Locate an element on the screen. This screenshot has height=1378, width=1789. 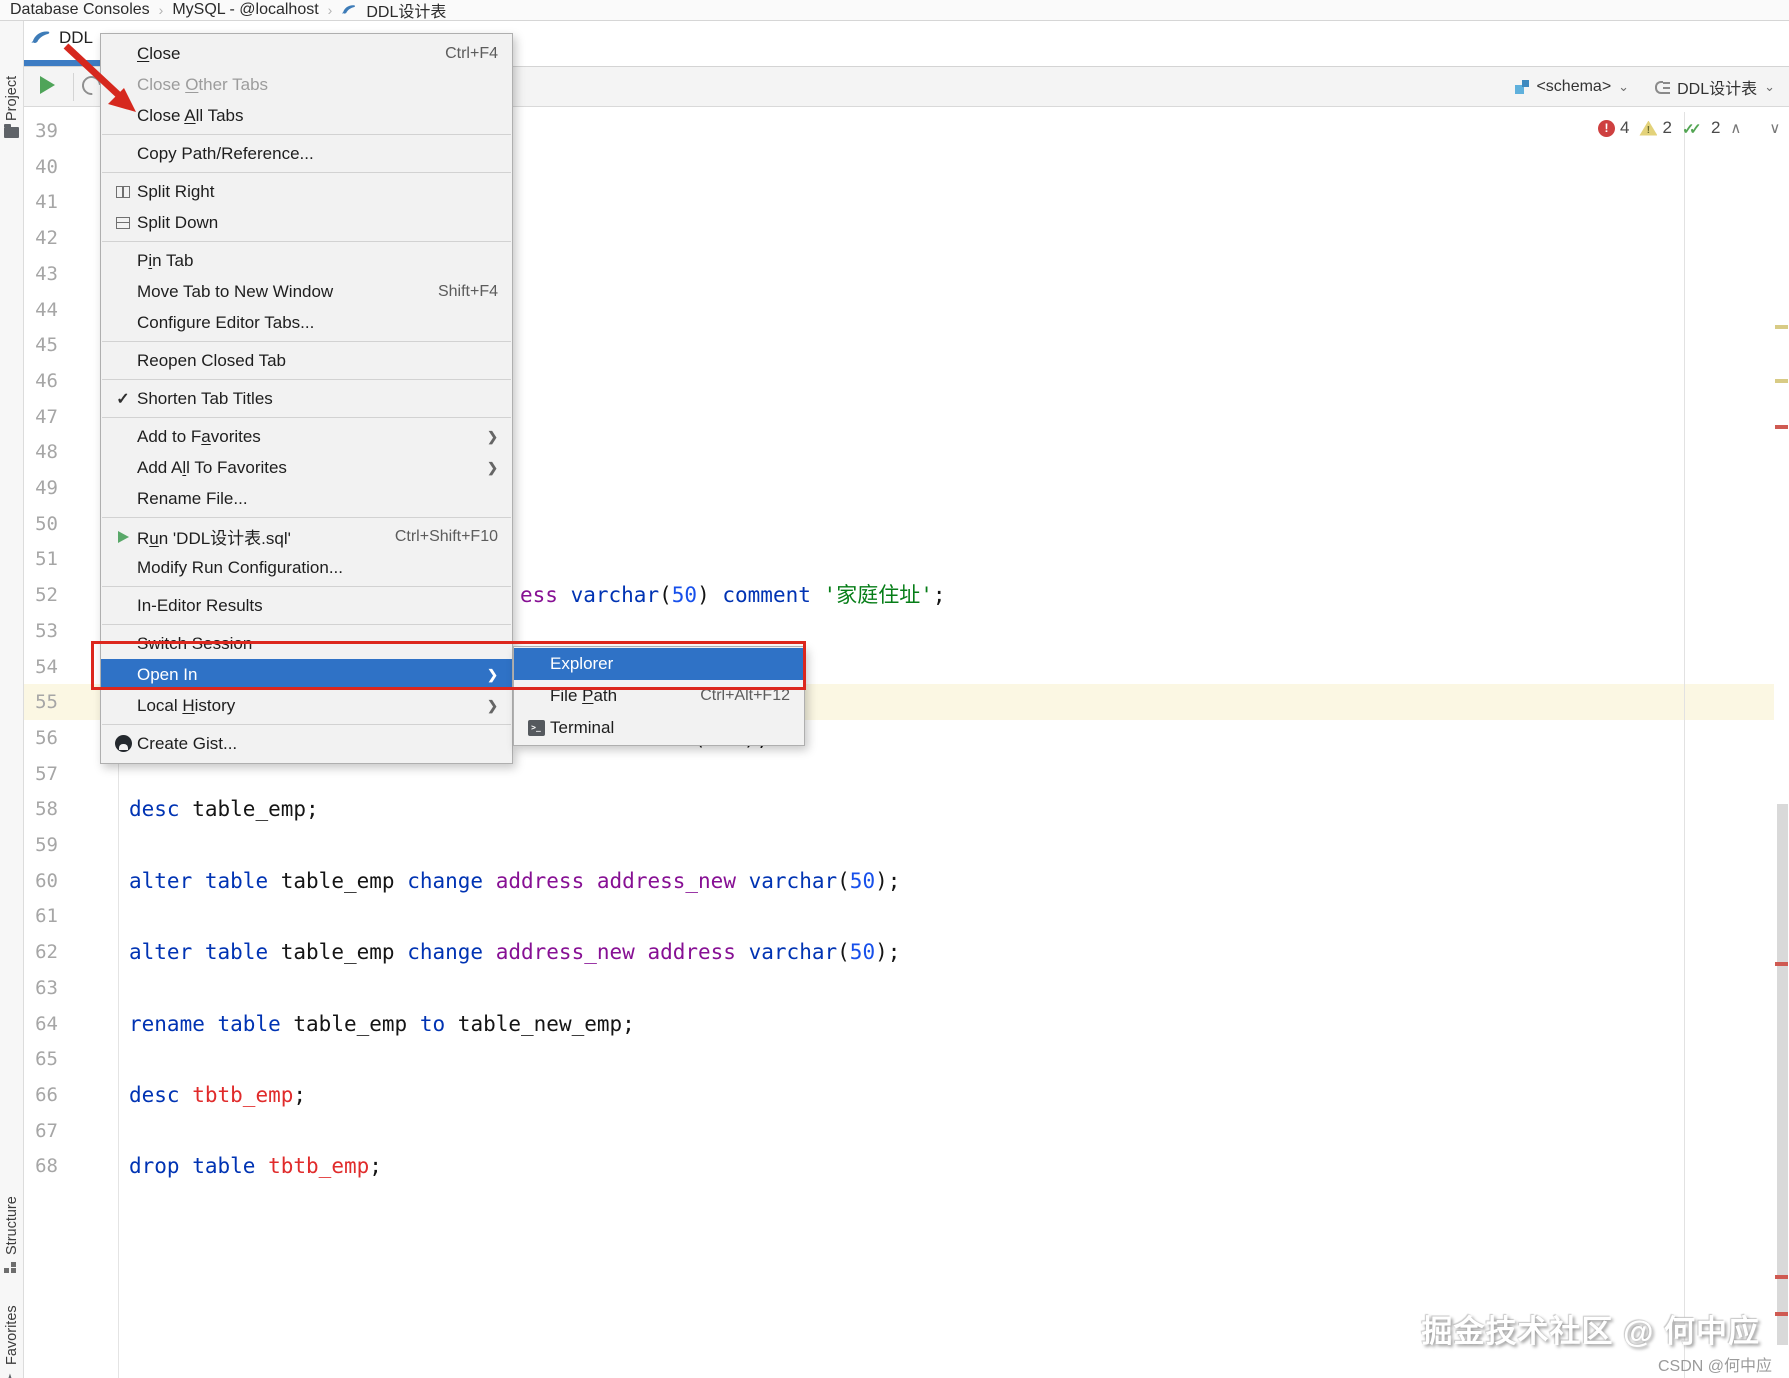
code-line-52: ess varchar(50) comment '家庭住址'; is located at coordinates (733, 595).